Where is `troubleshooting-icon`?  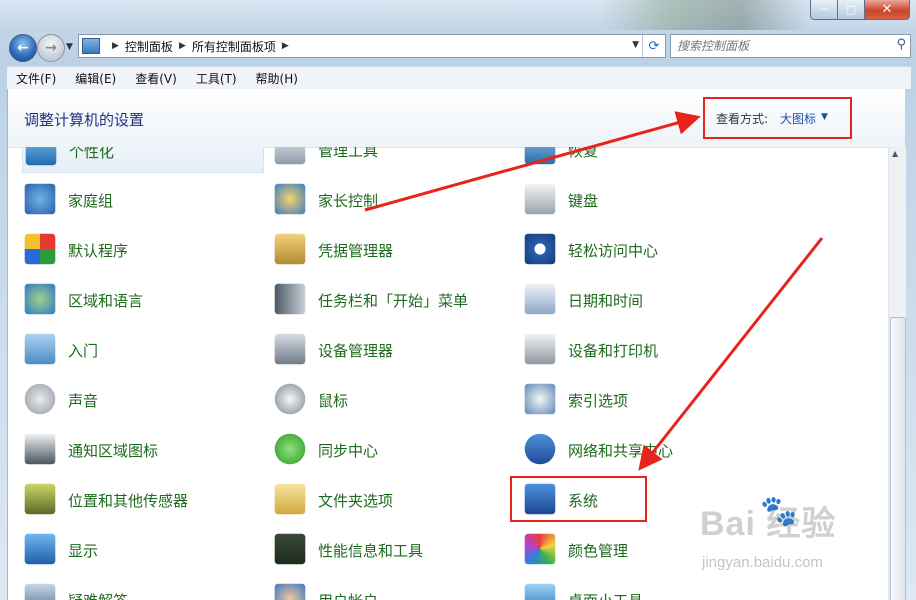
troubleshooting-icon is located at coordinates (40, 591).